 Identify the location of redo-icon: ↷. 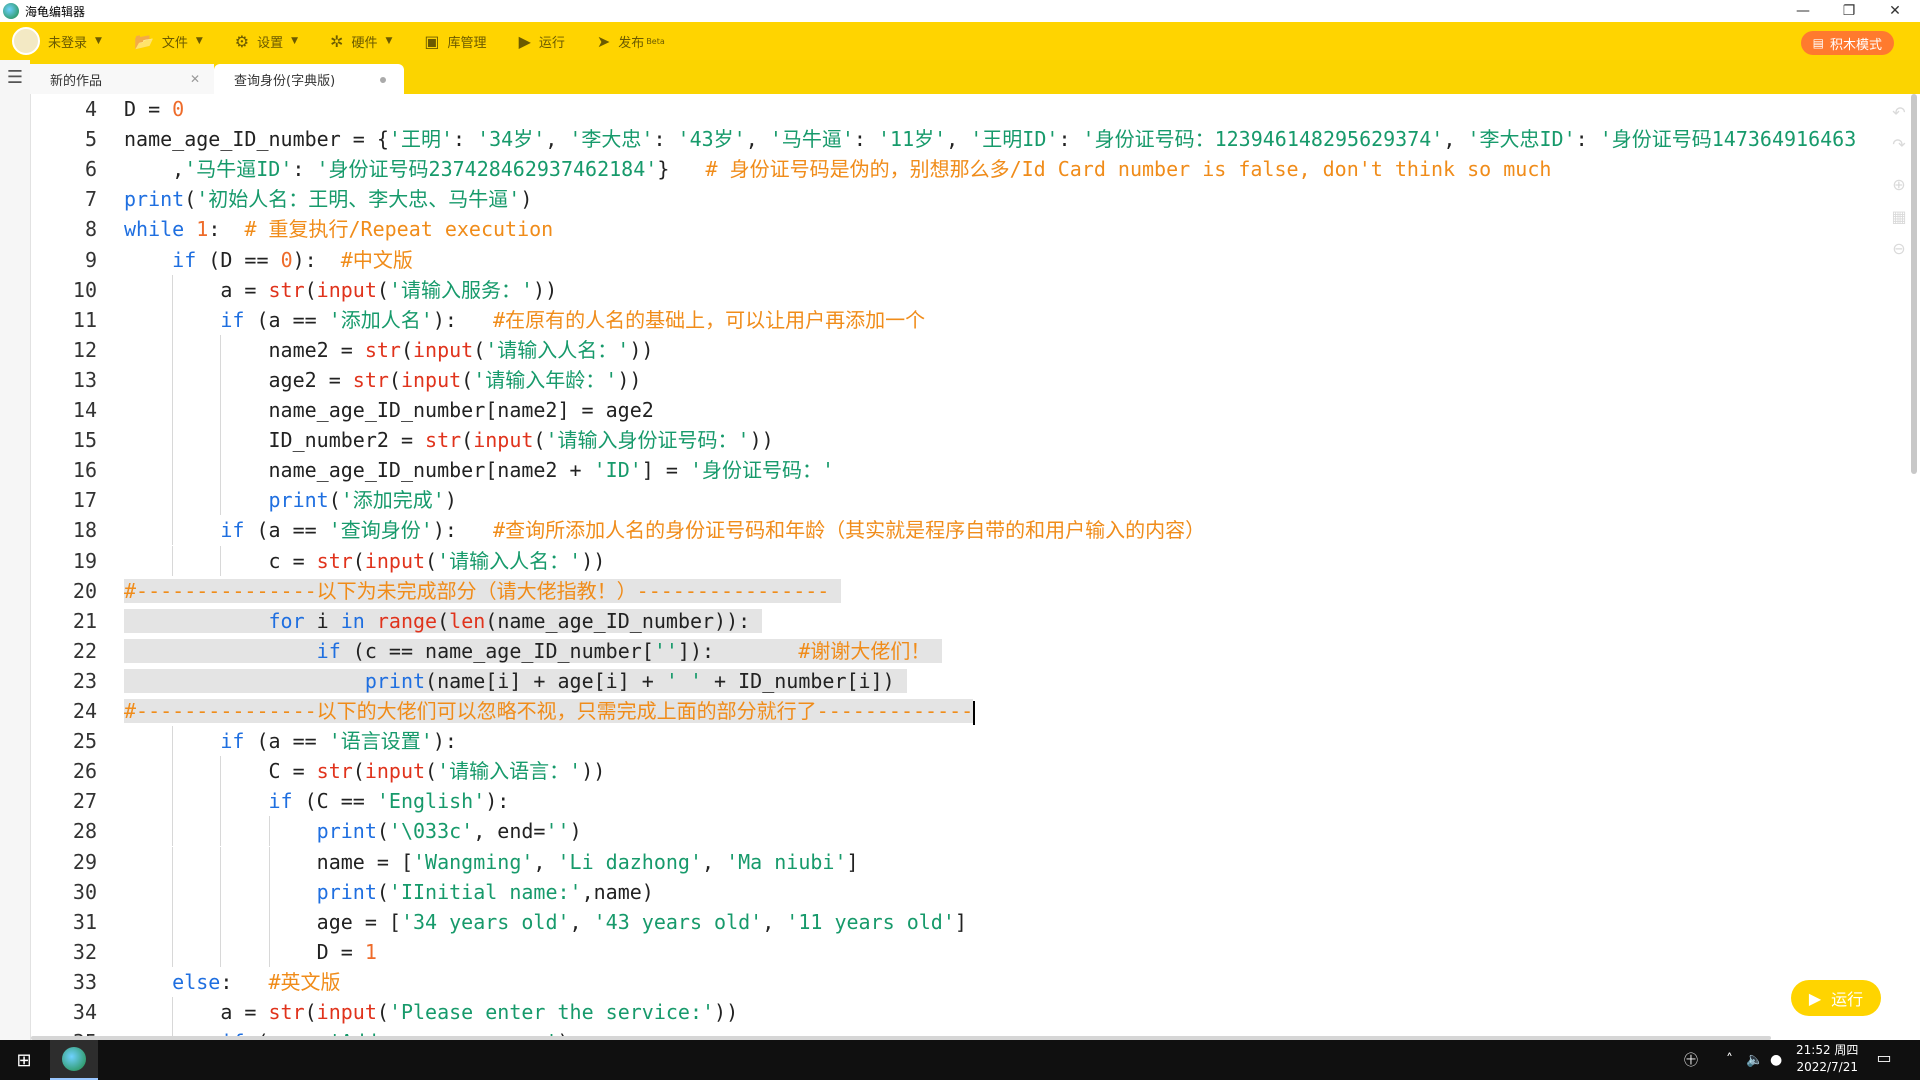
(1899, 145).